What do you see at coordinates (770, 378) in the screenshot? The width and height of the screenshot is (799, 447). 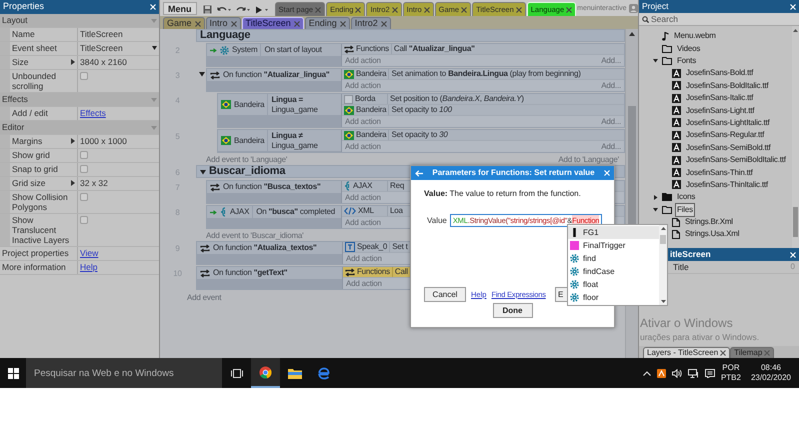 I see `clock-date: 23/02/2020` at bounding box center [770, 378].